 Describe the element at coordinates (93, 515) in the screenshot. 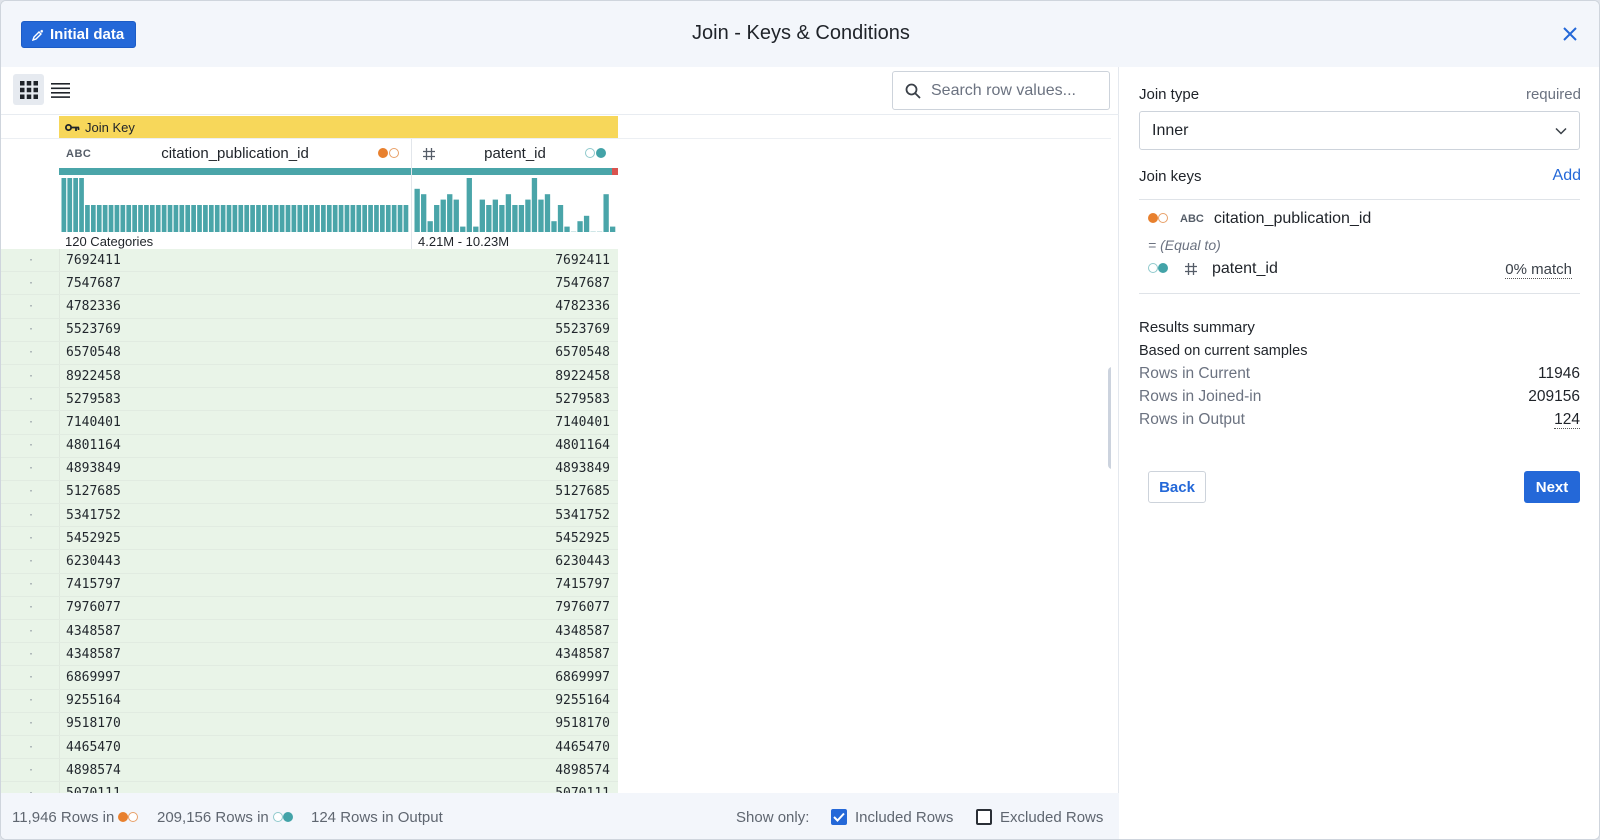

I see `cell-citation-publication-id: 5341752` at that location.